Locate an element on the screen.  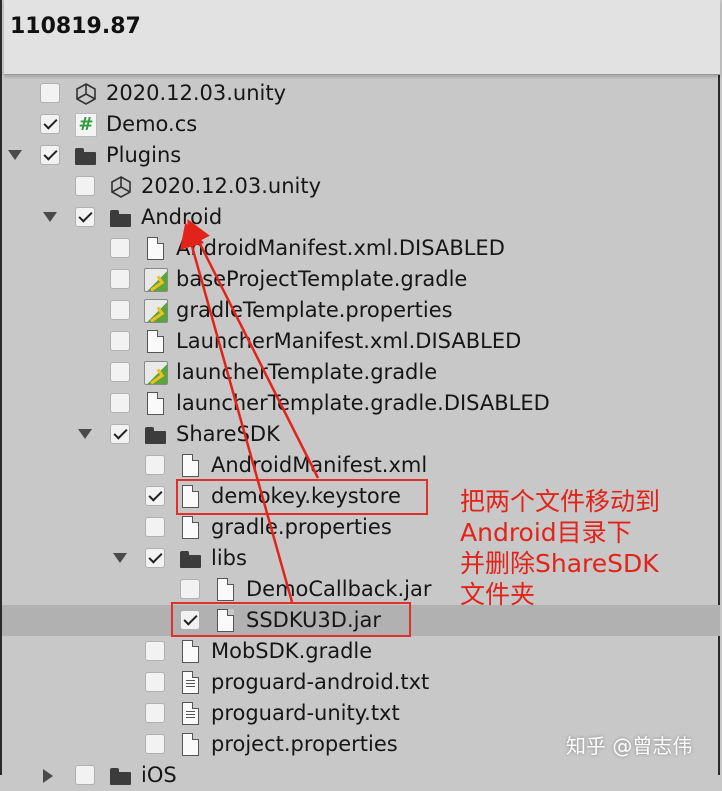
annotation-line-1: 把两个文件移动到 is located at coordinates (560, 501).